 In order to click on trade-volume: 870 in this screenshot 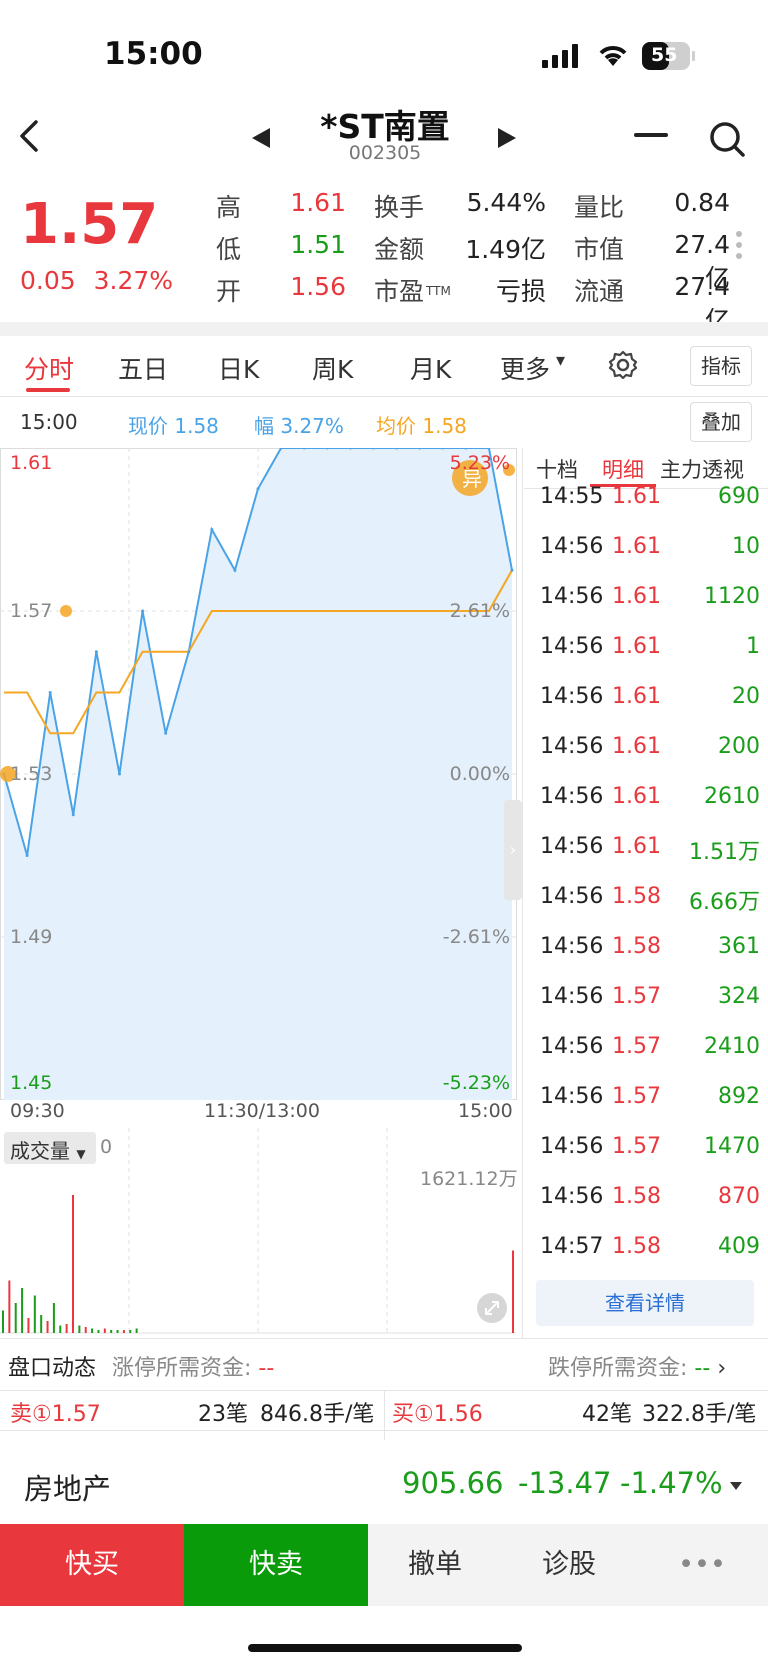, I will do `click(739, 1196)`.